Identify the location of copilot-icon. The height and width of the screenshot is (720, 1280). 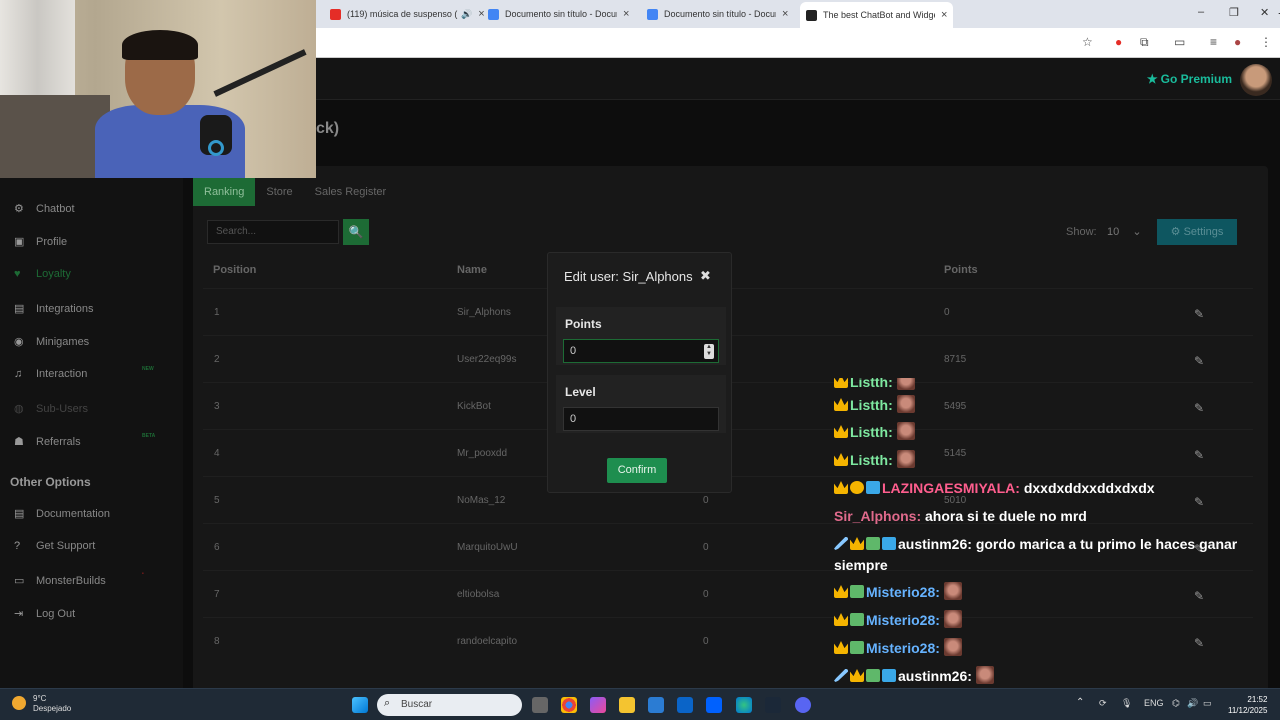
(598, 705).